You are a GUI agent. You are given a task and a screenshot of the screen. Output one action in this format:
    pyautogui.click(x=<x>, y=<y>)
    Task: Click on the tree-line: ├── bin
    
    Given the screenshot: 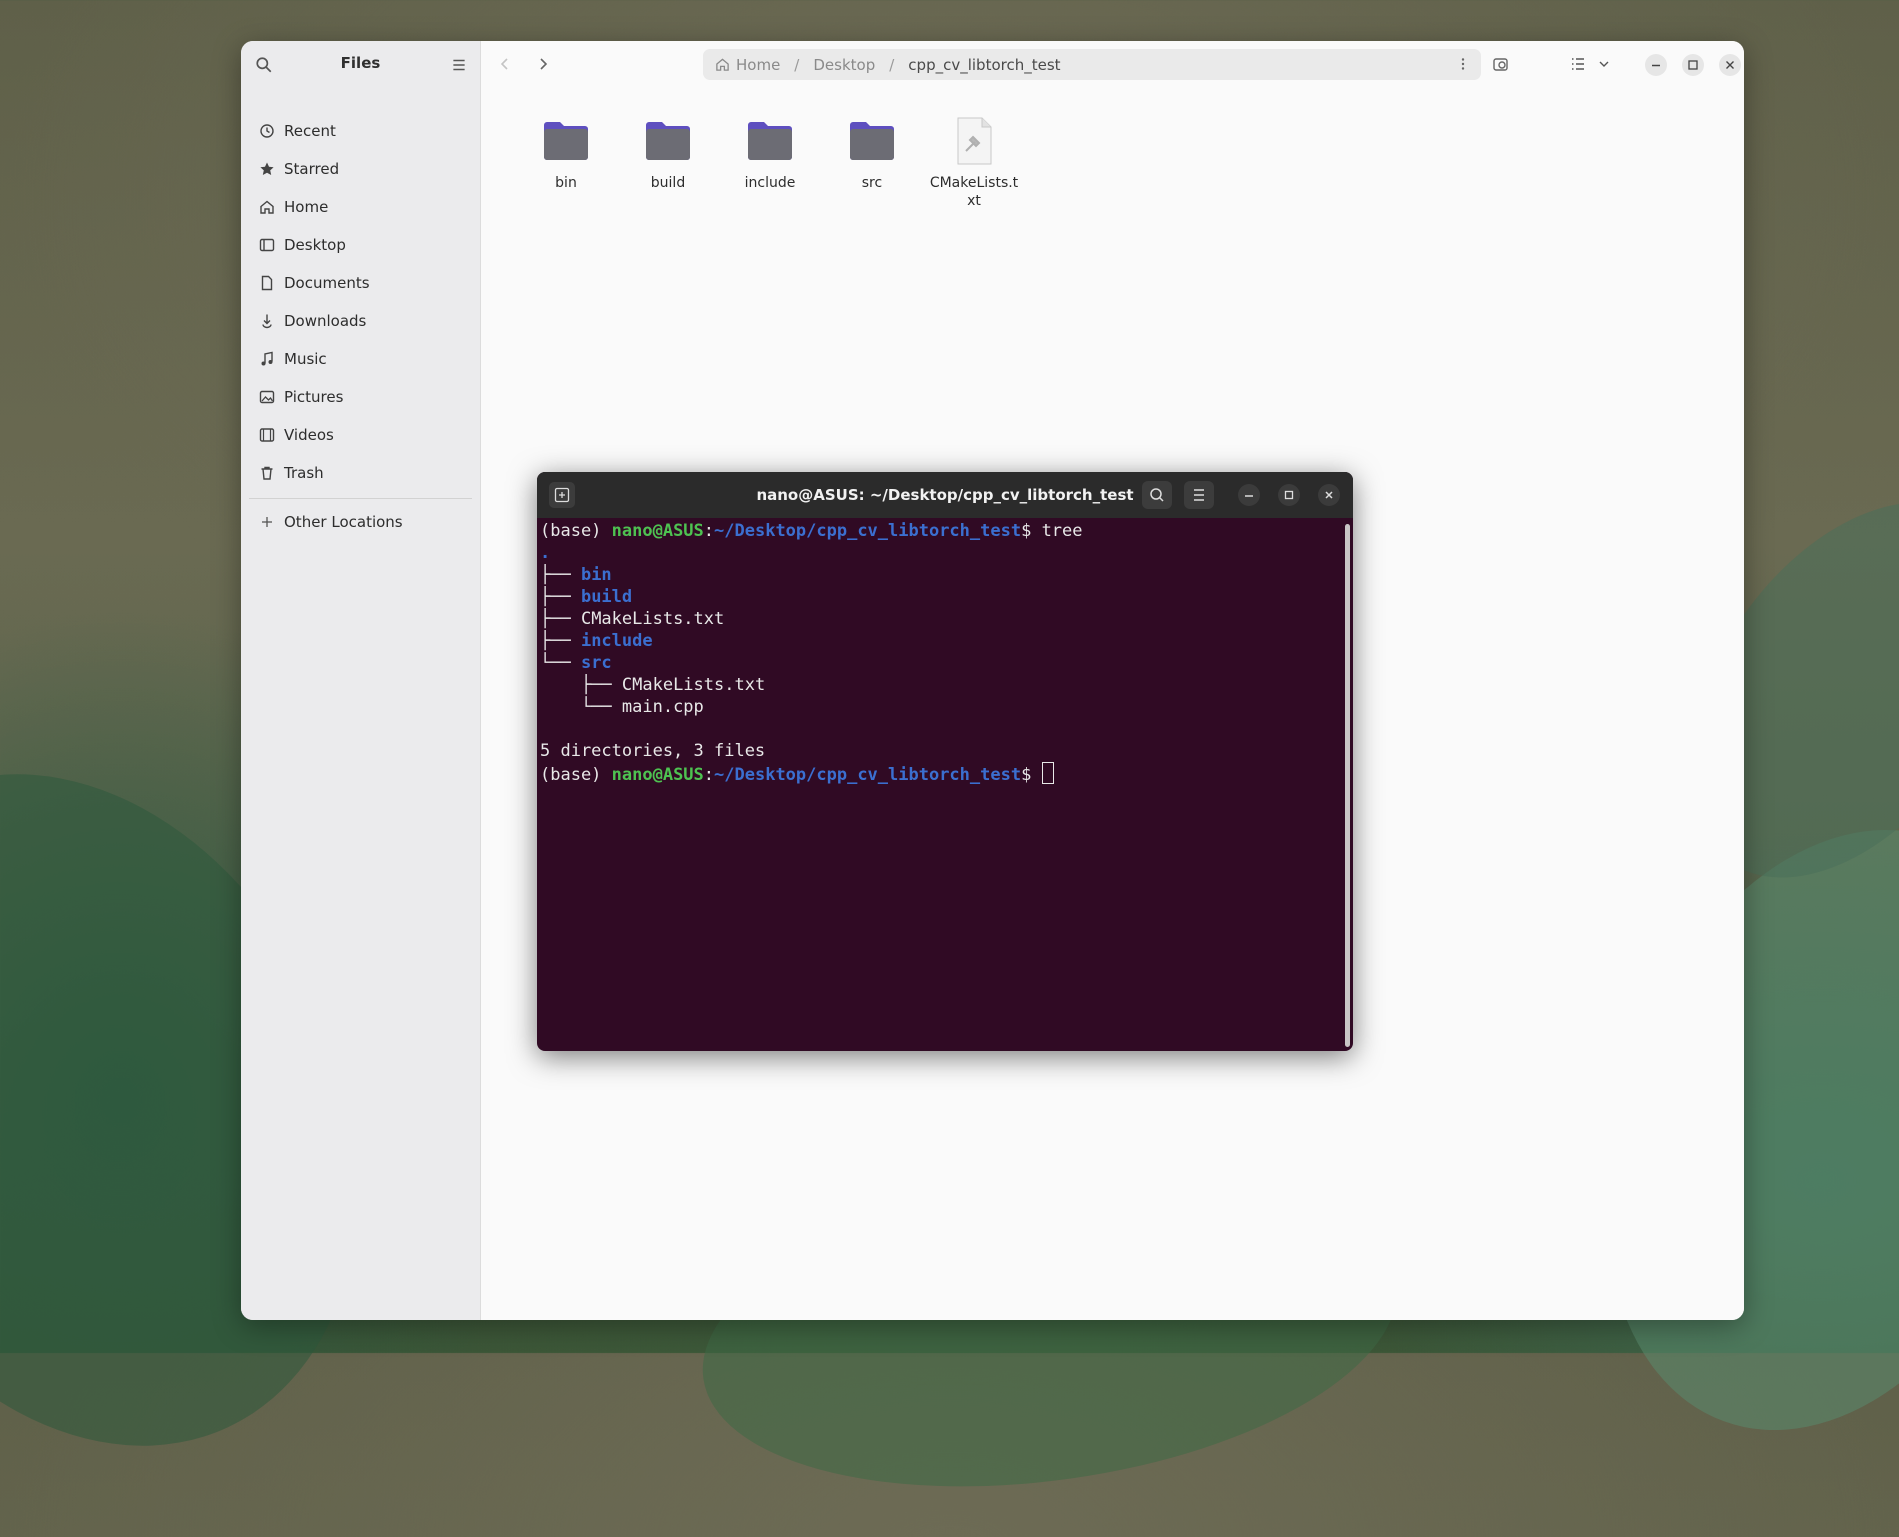 What is the action you would take?
    pyautogui.click(x=576, y=575)
    